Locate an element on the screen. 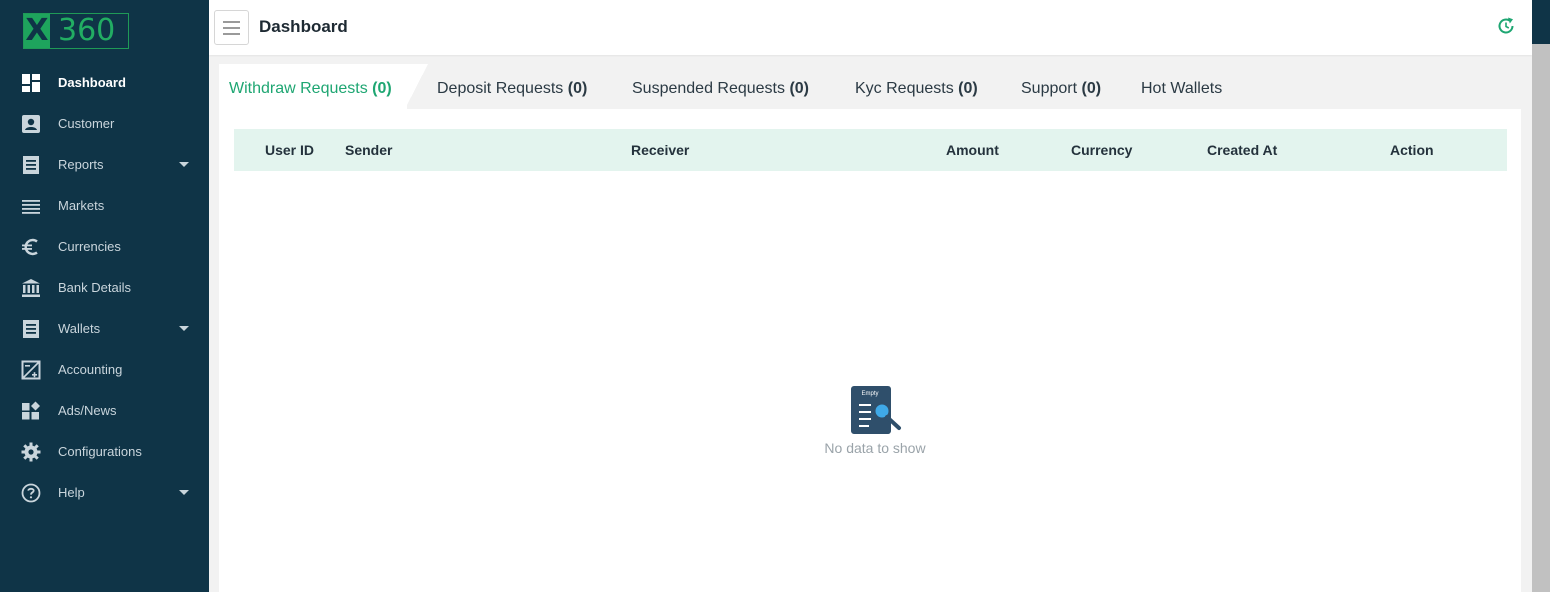 Image resolution: width=1550 pixels, height=592 pixels. top-header: Dashboard is located at coordinates (870, 27).